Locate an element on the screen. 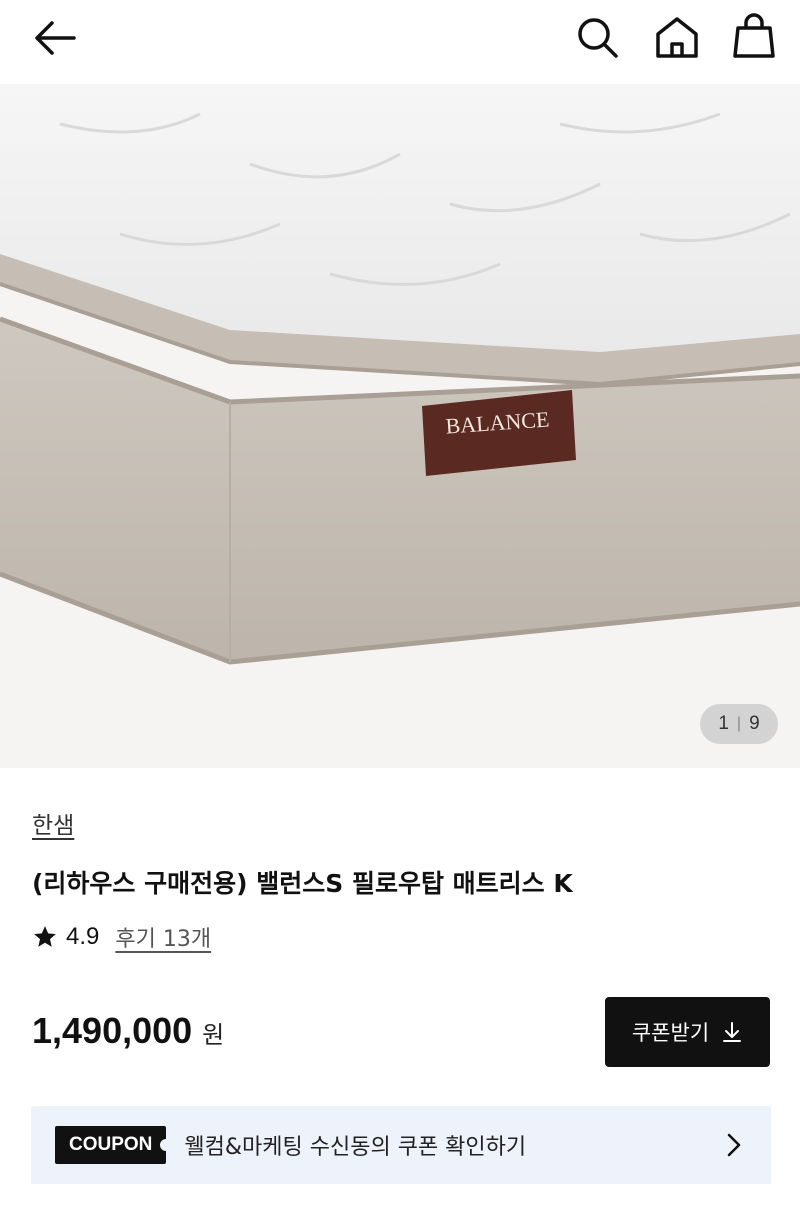 The width and height of the screenshot is (800, 1209). arrow-left-icon is located at coordinates (55, 38).